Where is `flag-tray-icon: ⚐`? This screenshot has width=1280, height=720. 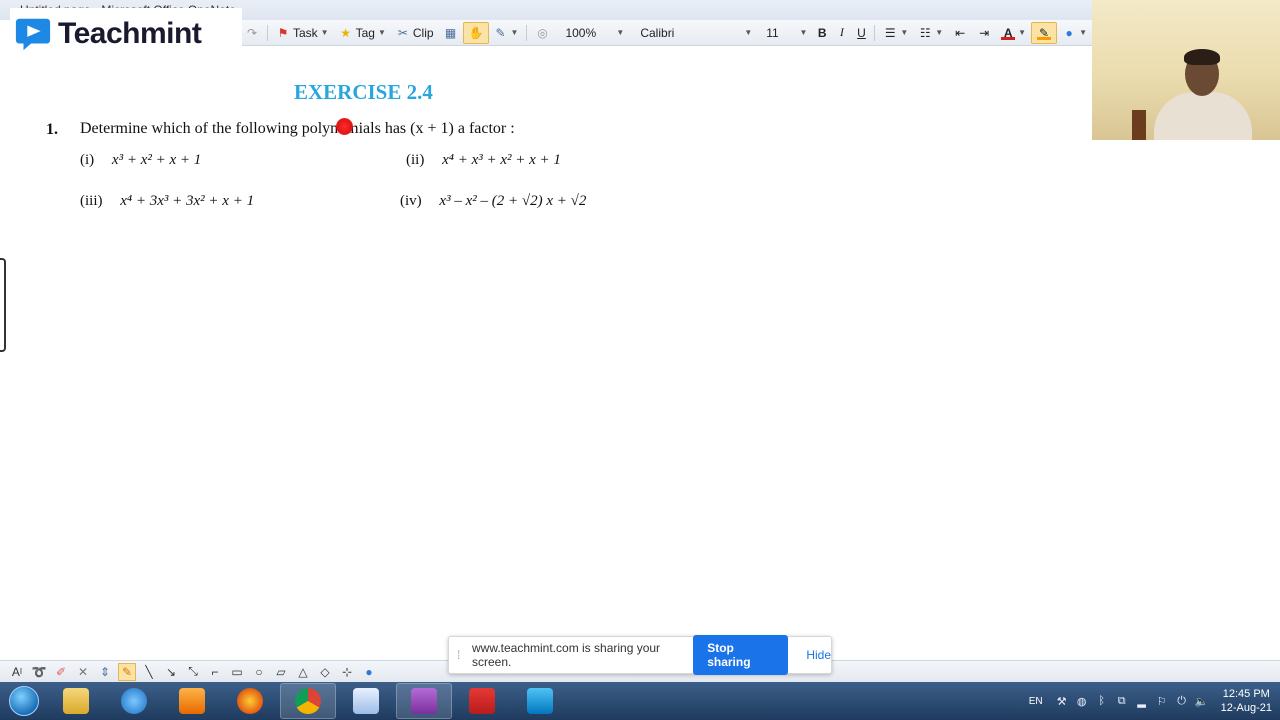
flag-tray-icon: ⚐ is located at coordinates (1162, 701).